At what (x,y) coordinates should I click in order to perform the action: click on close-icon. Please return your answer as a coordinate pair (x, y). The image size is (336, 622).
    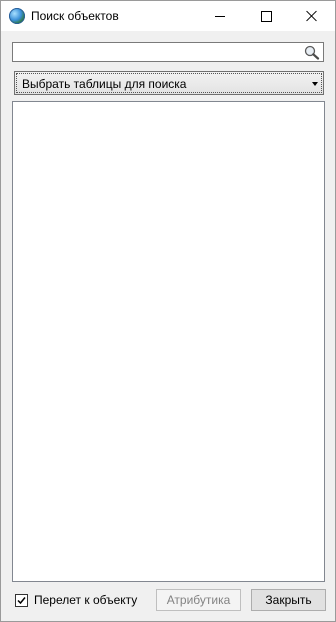
    Looking at the image, I should click on (312, 16).